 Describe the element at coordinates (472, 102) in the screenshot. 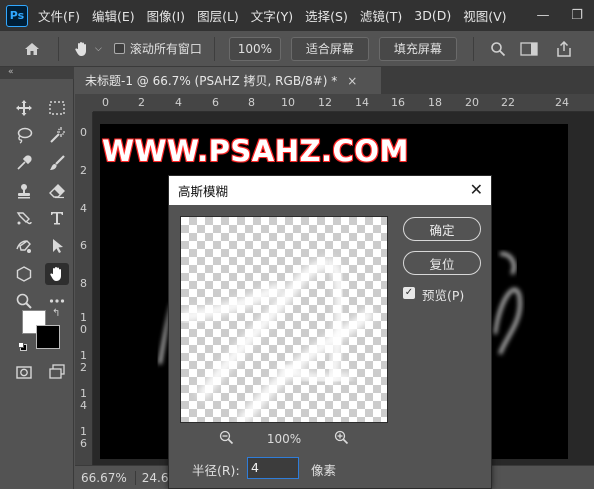

I see `ruler-tick-label: 20` at that location.